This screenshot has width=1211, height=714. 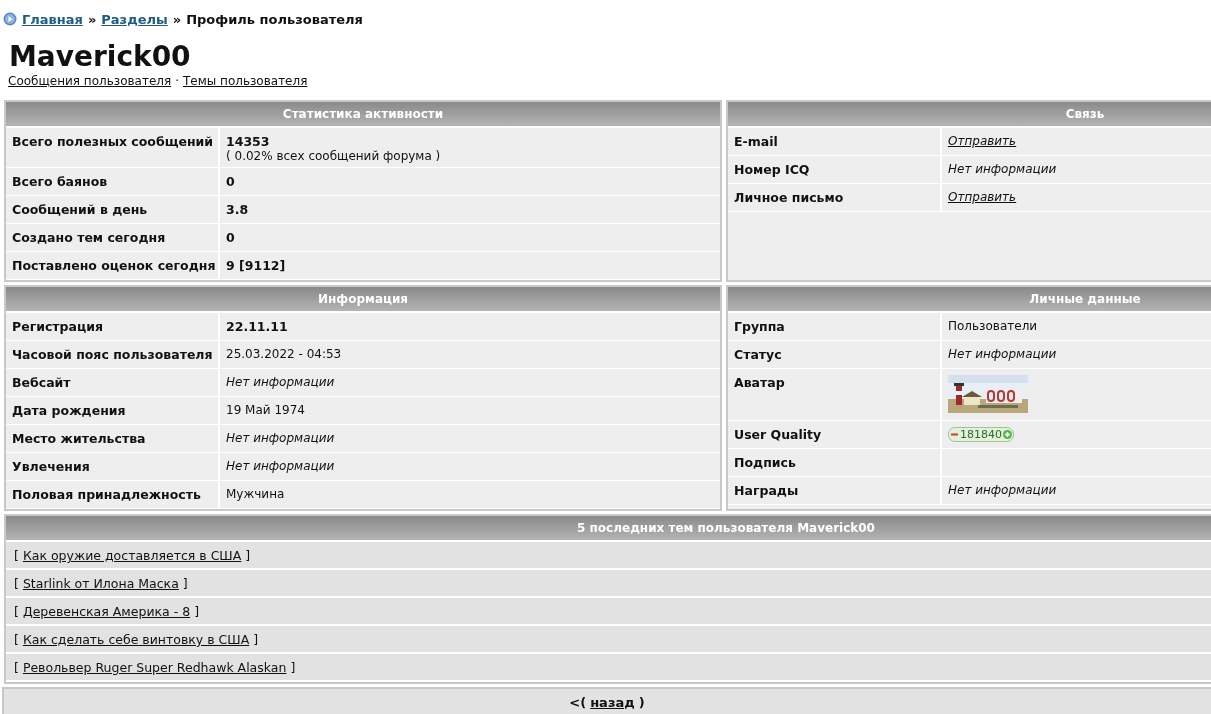 What do you see at coordinates (113, 494) in the screenshot?
I see `field-label: Половая принадлежность` at bounding box center [113, 494].